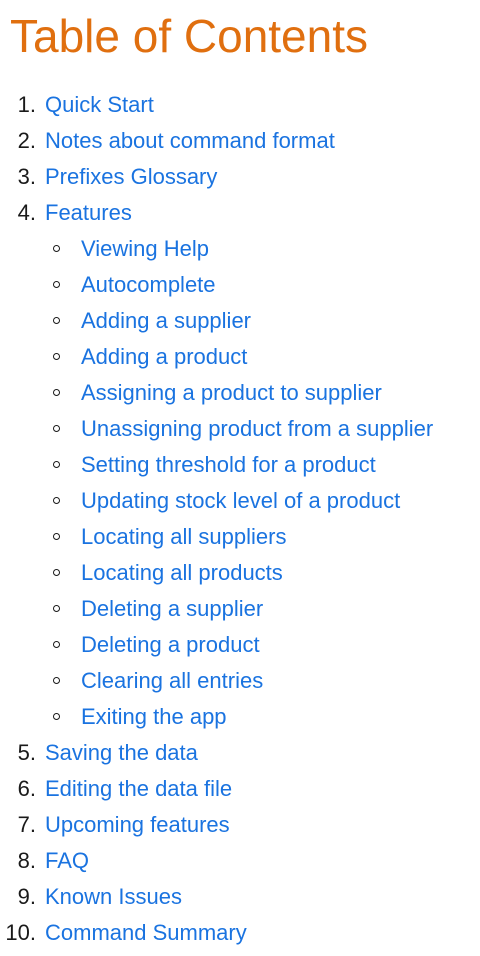 Image resolution: width=480 pixels, height=956 pixels. I want to click on toc-item: 2. Notes about command format, so click(240, 141).